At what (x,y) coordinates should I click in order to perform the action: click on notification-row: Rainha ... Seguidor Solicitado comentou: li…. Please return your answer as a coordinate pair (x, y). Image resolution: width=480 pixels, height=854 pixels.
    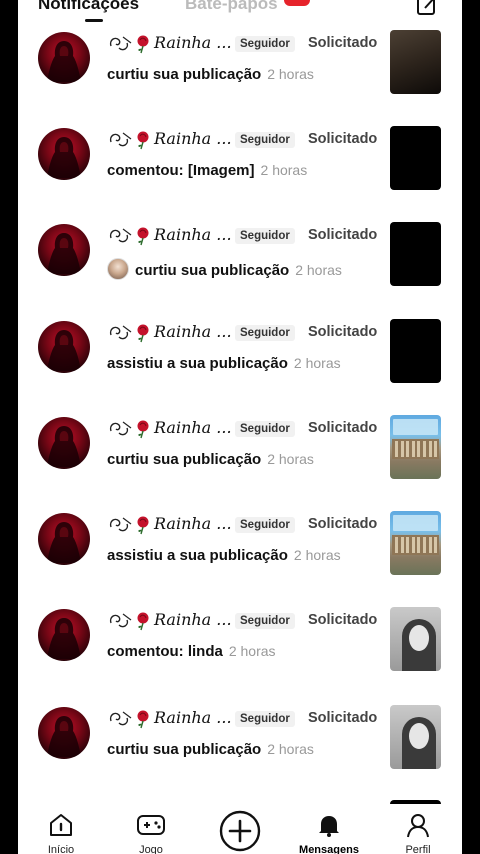
    Looking at the image, I should click on (240, 655).